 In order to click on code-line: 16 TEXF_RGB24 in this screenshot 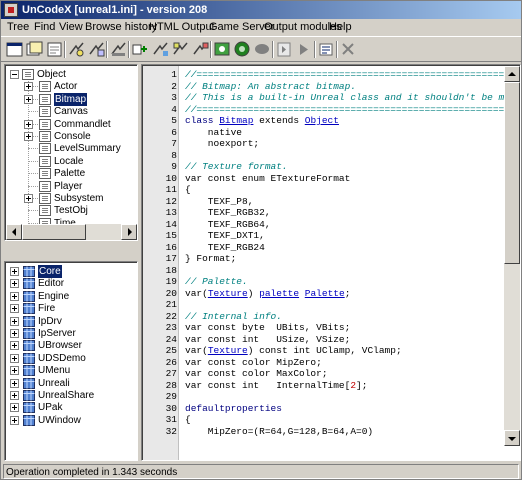, I will do `click(323, 247)`.